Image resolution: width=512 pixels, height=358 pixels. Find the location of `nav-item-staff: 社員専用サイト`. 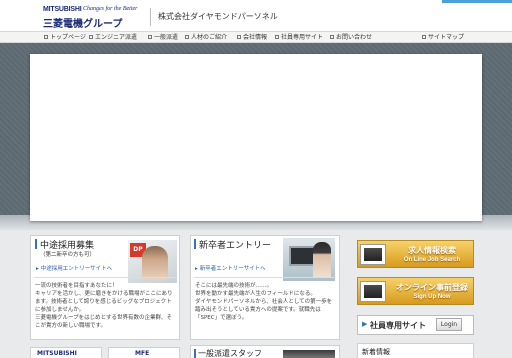

nav-item-staff: 社員専用サイト is located at coordinates (299, 38).